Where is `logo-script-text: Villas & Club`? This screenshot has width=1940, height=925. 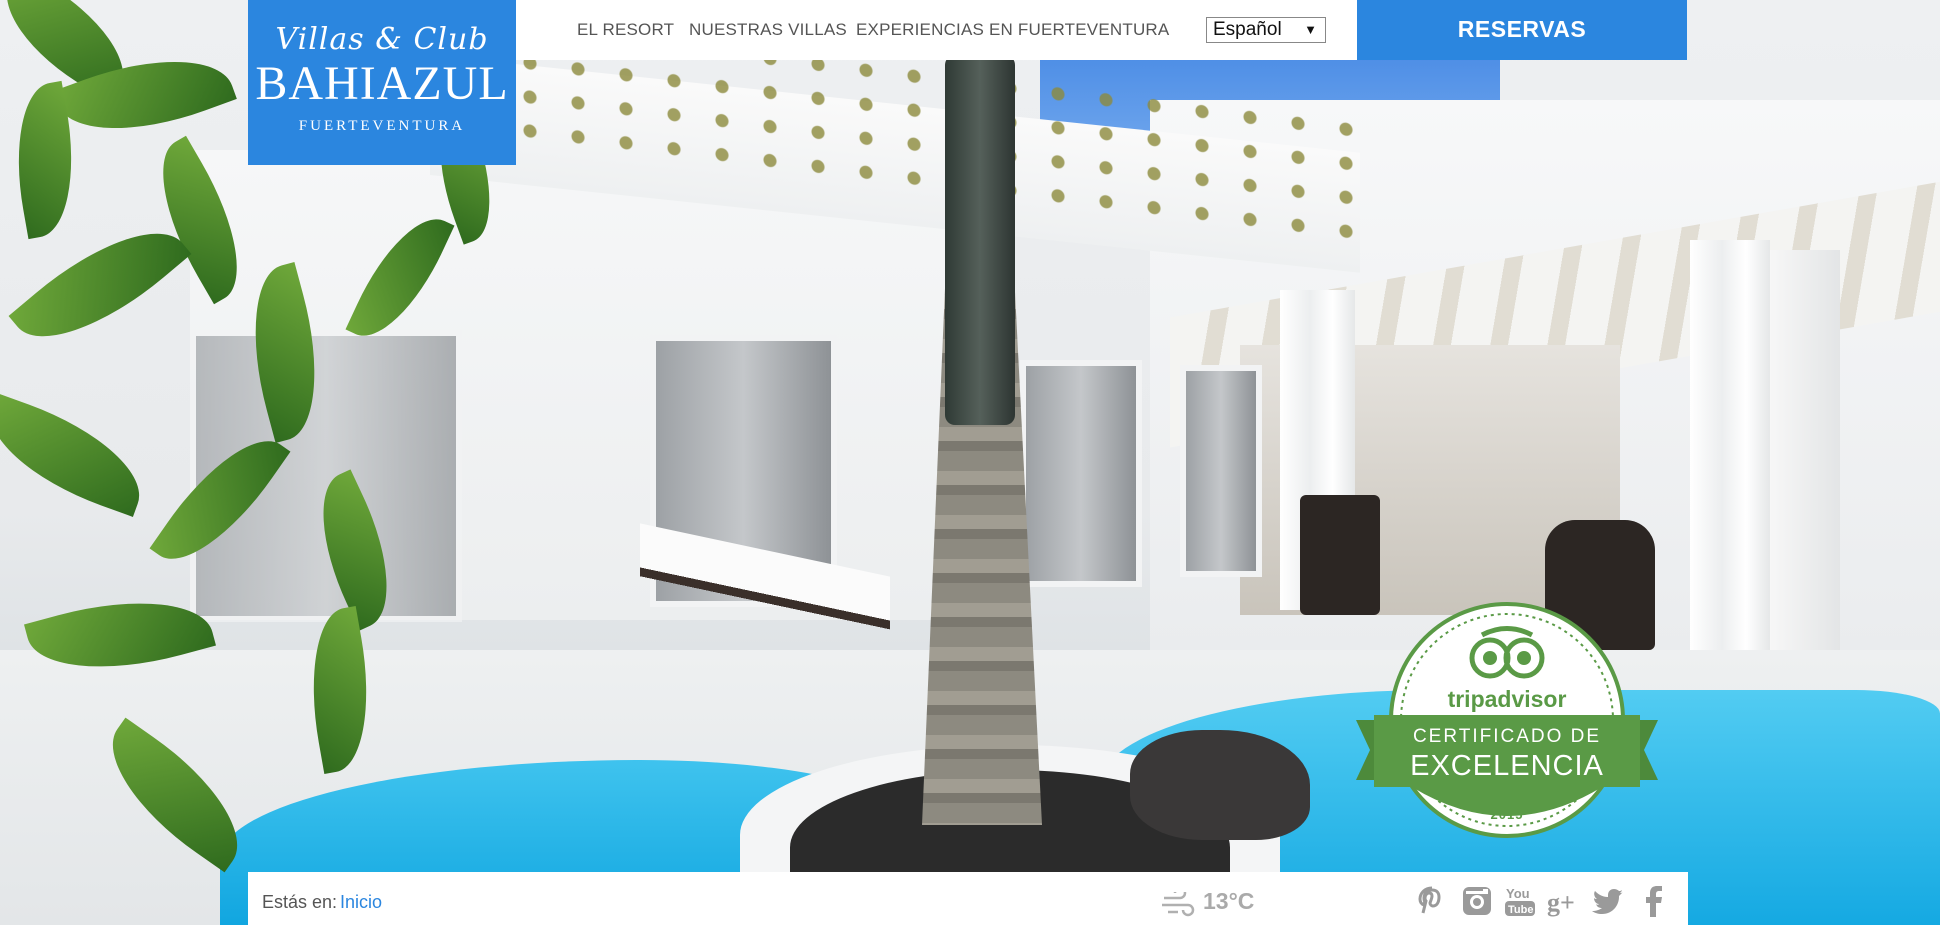
logo-script-text: Villas & Club is located at coordinates (382, 39).